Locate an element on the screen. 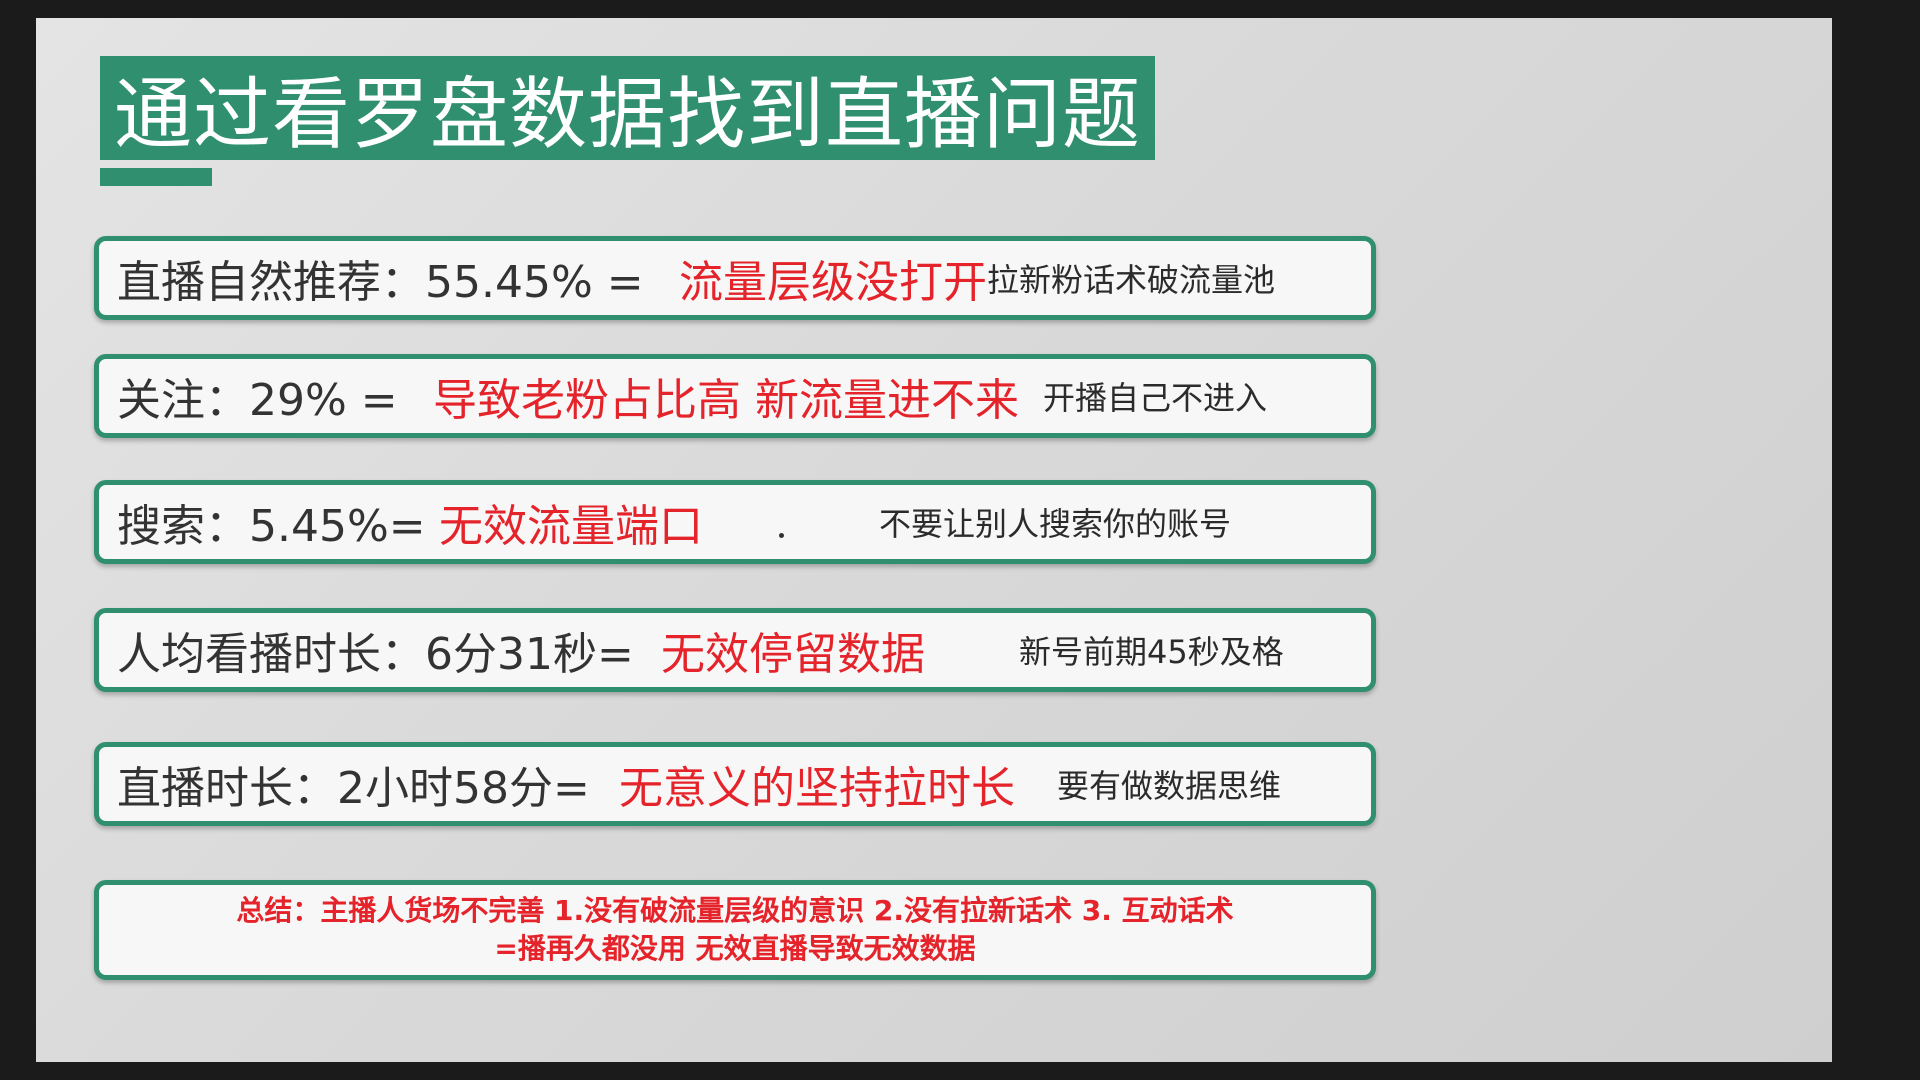  metric-row-follow: 关注：29% = 导致老粉占比高 新流量进不来 开播自己不进入 is located at coordinates (735, 396).